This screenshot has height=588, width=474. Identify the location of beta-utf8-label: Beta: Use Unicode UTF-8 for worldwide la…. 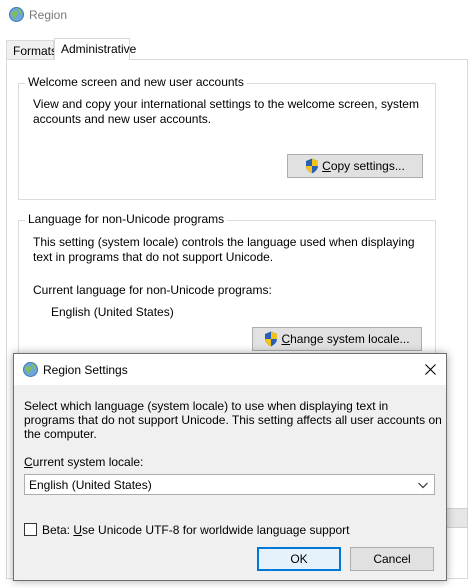
(196, 530).